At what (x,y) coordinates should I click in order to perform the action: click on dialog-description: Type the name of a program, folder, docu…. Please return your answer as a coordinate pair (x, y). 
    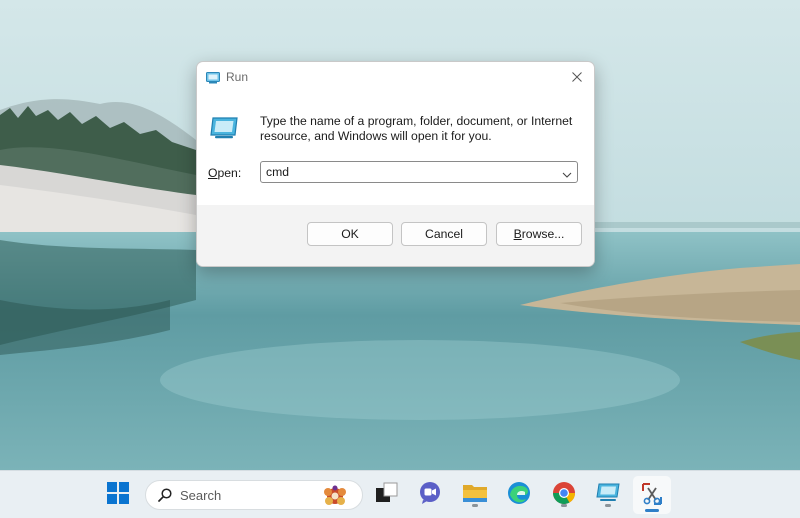
    Looking at the image, I should click on (416, 128).